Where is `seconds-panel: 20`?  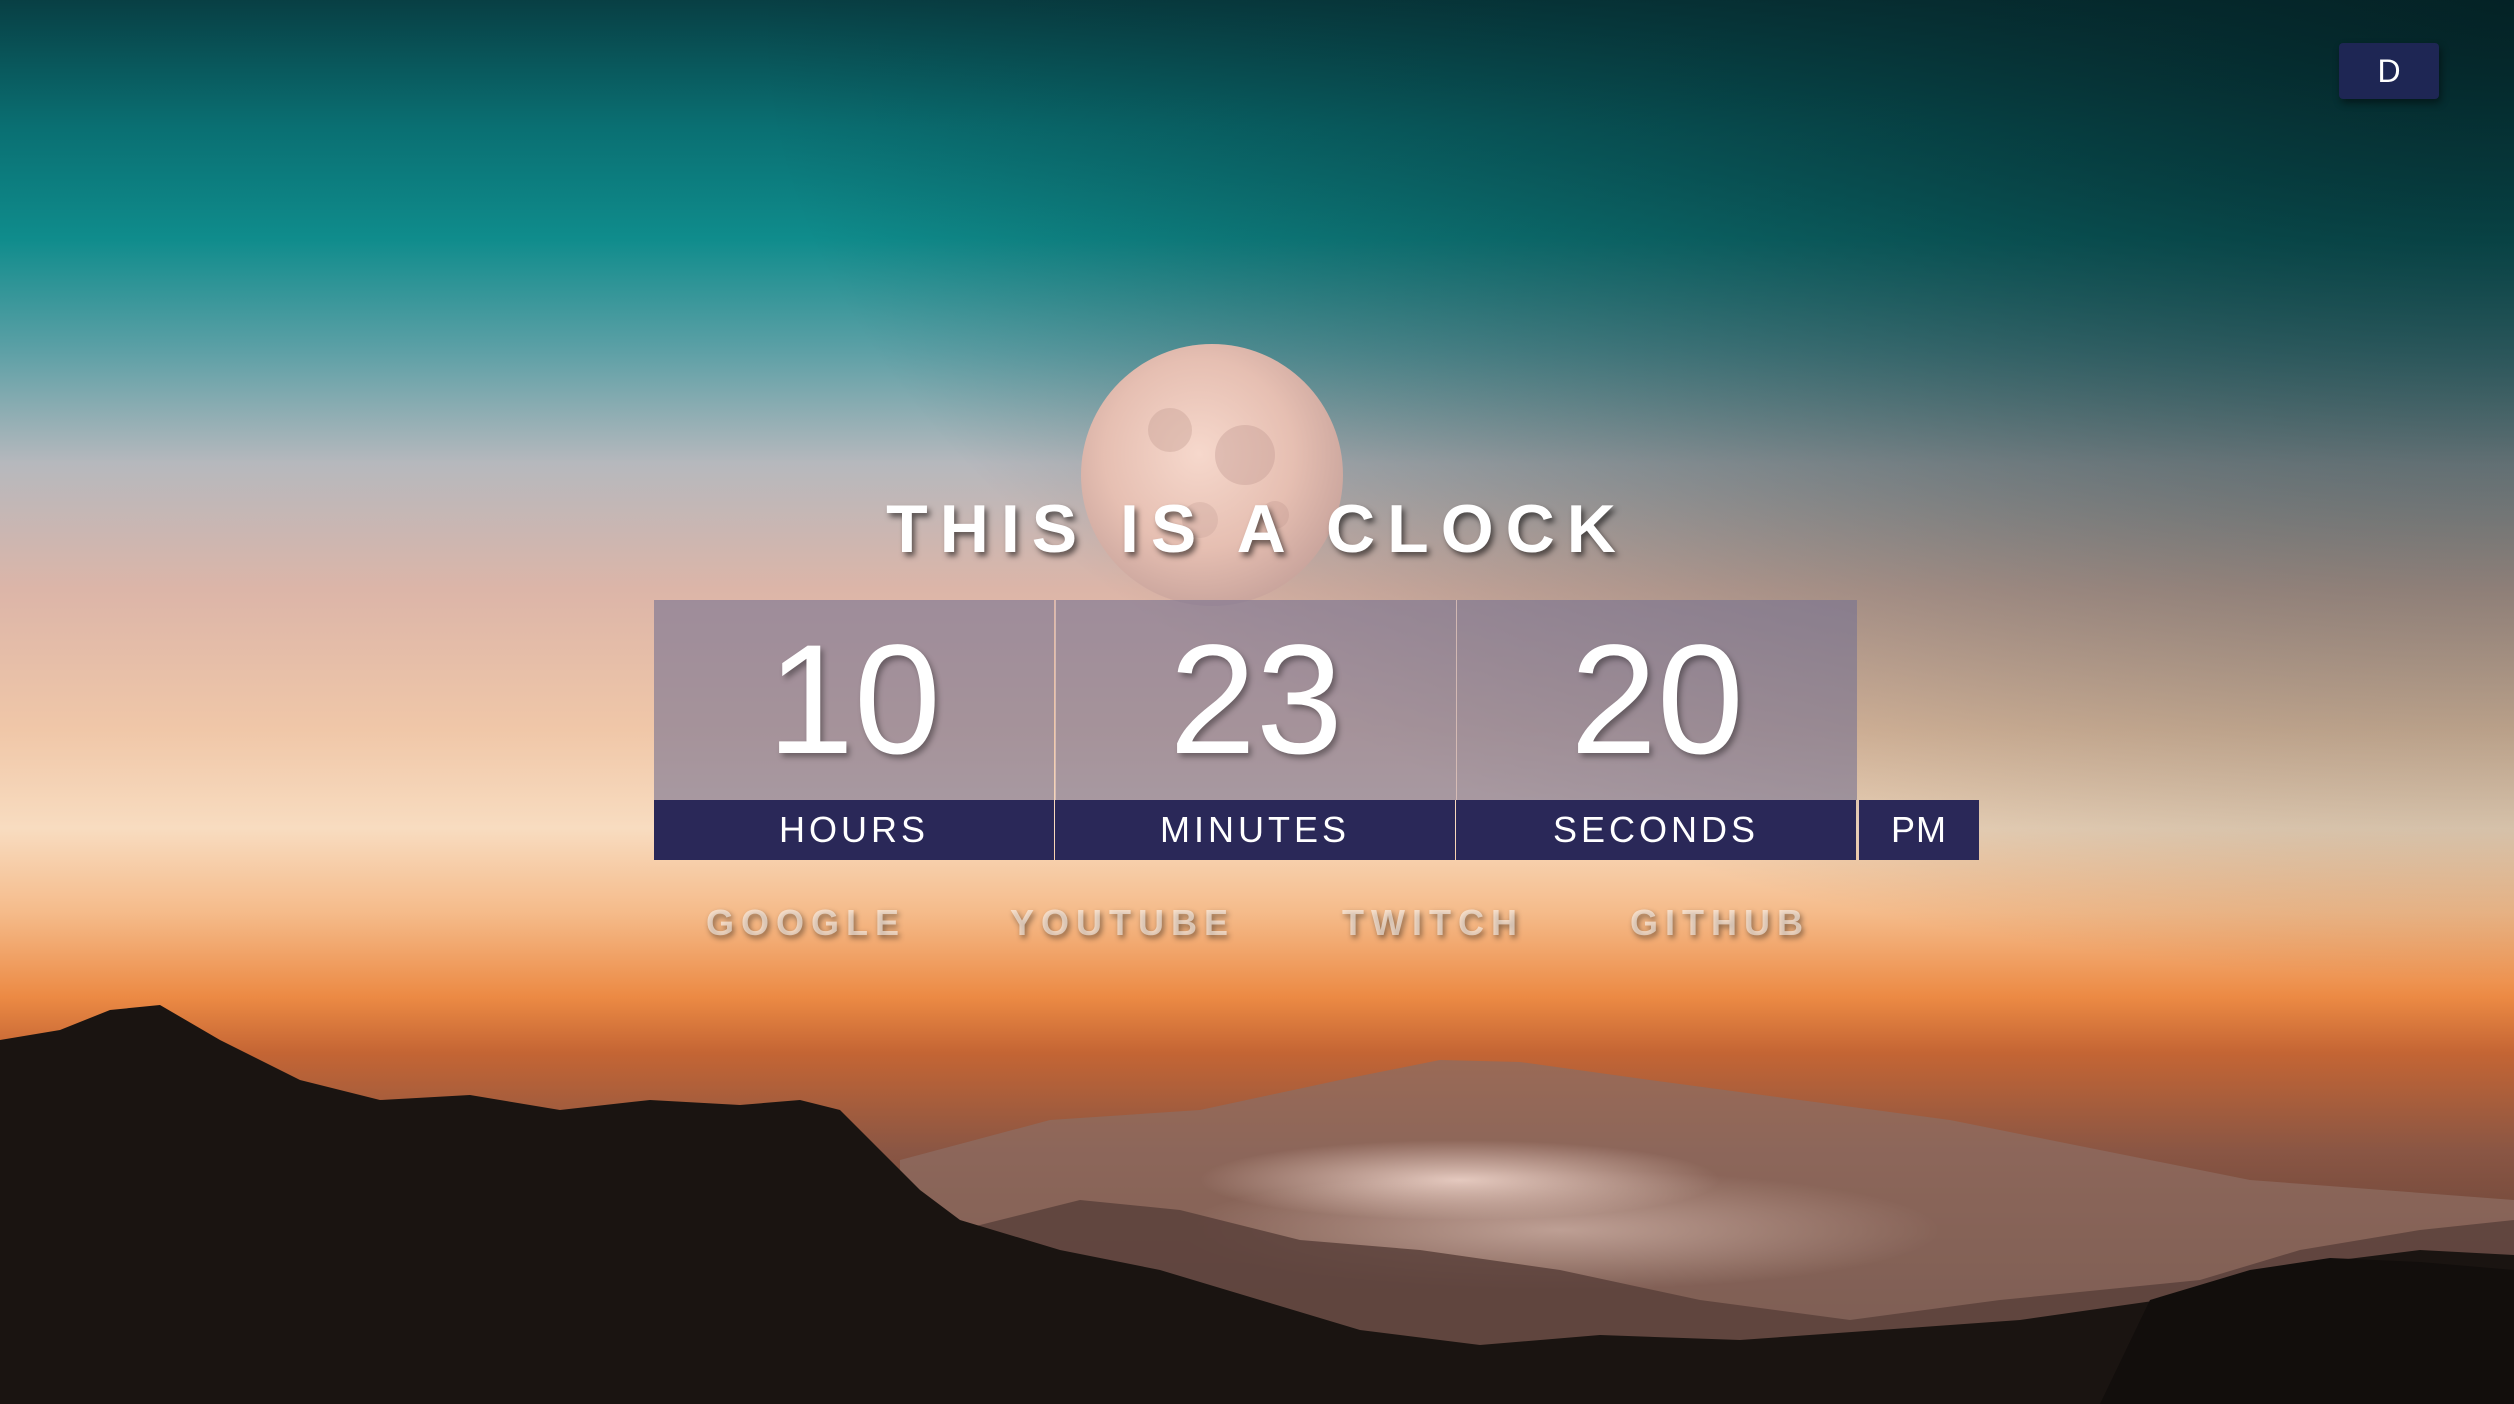
seconds-panel: 20 is located at coordinates (1656, 700).